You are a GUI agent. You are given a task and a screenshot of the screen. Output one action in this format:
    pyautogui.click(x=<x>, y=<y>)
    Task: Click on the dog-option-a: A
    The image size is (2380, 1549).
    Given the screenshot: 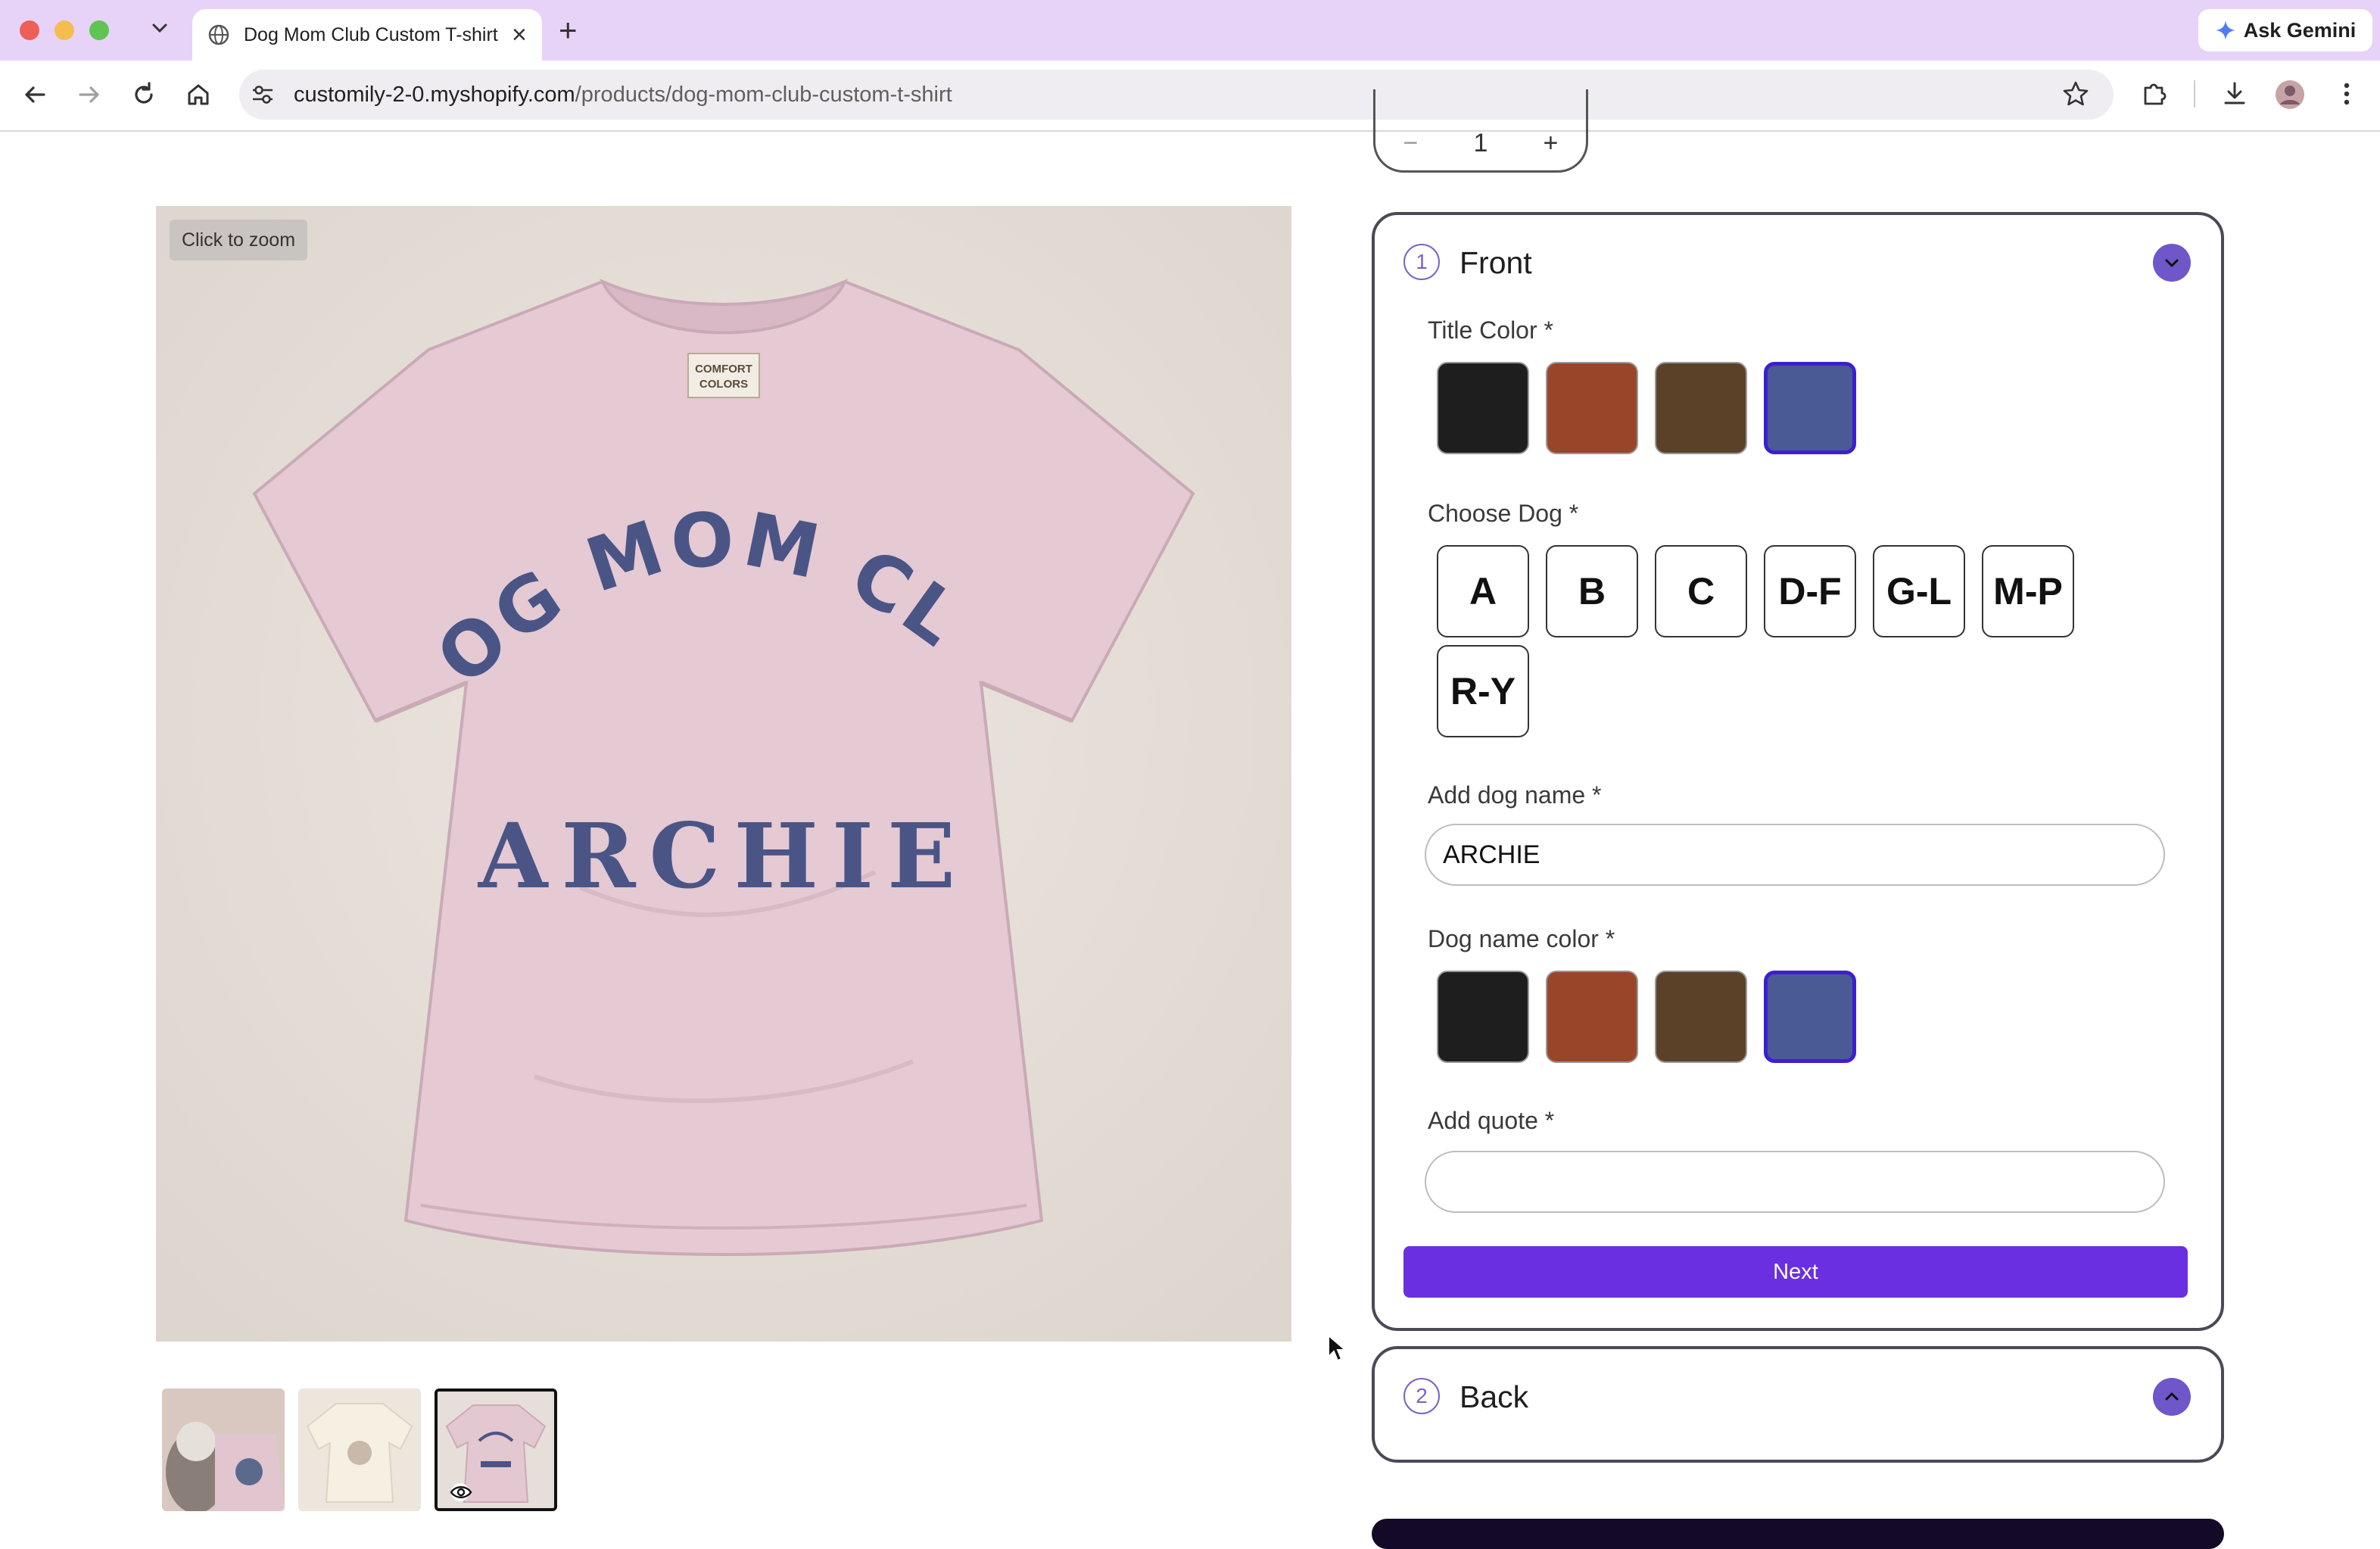 What is the action you would take?
    pyautogui.click(x=1483, y=591)
    